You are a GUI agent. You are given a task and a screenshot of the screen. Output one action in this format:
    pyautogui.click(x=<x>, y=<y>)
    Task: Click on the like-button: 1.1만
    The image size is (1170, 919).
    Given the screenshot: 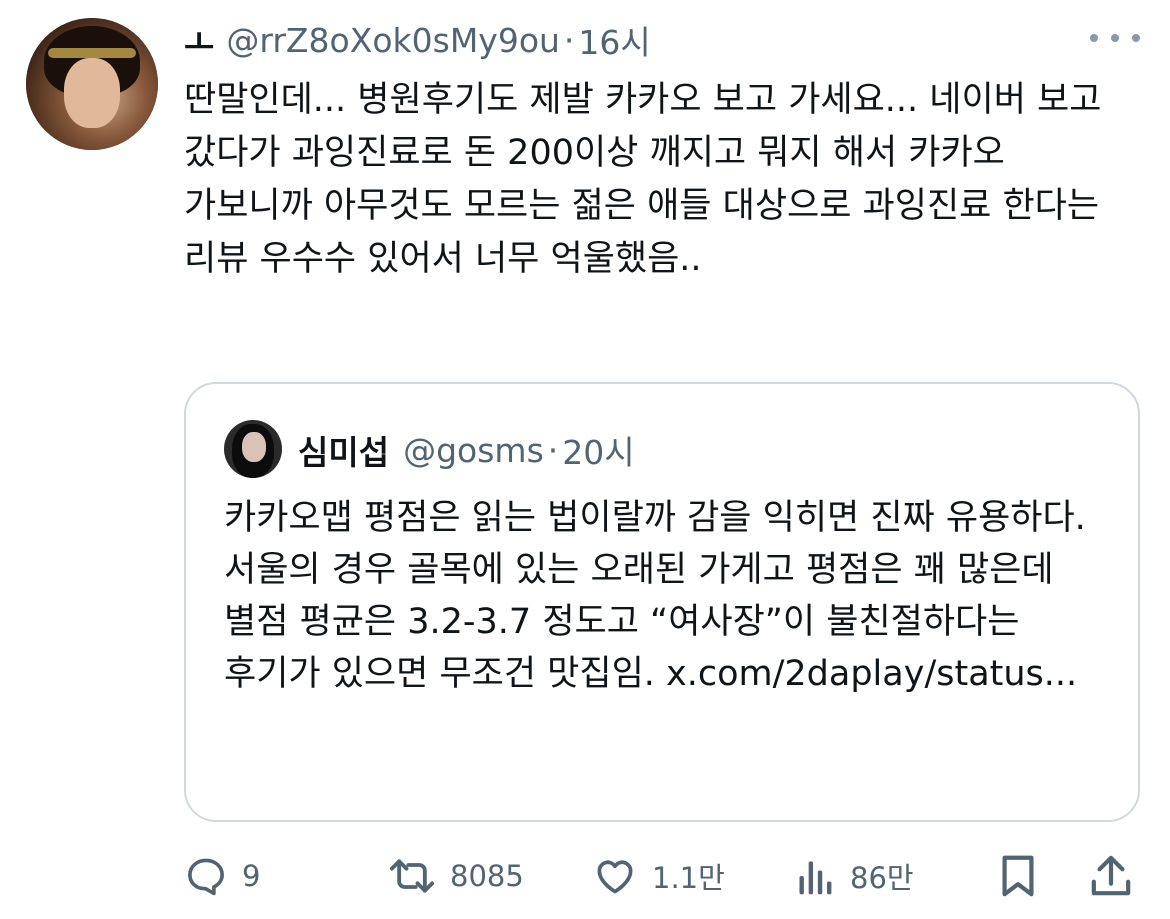 What is the action you would take?
    pyautogui.click(x=658, y=876)
    